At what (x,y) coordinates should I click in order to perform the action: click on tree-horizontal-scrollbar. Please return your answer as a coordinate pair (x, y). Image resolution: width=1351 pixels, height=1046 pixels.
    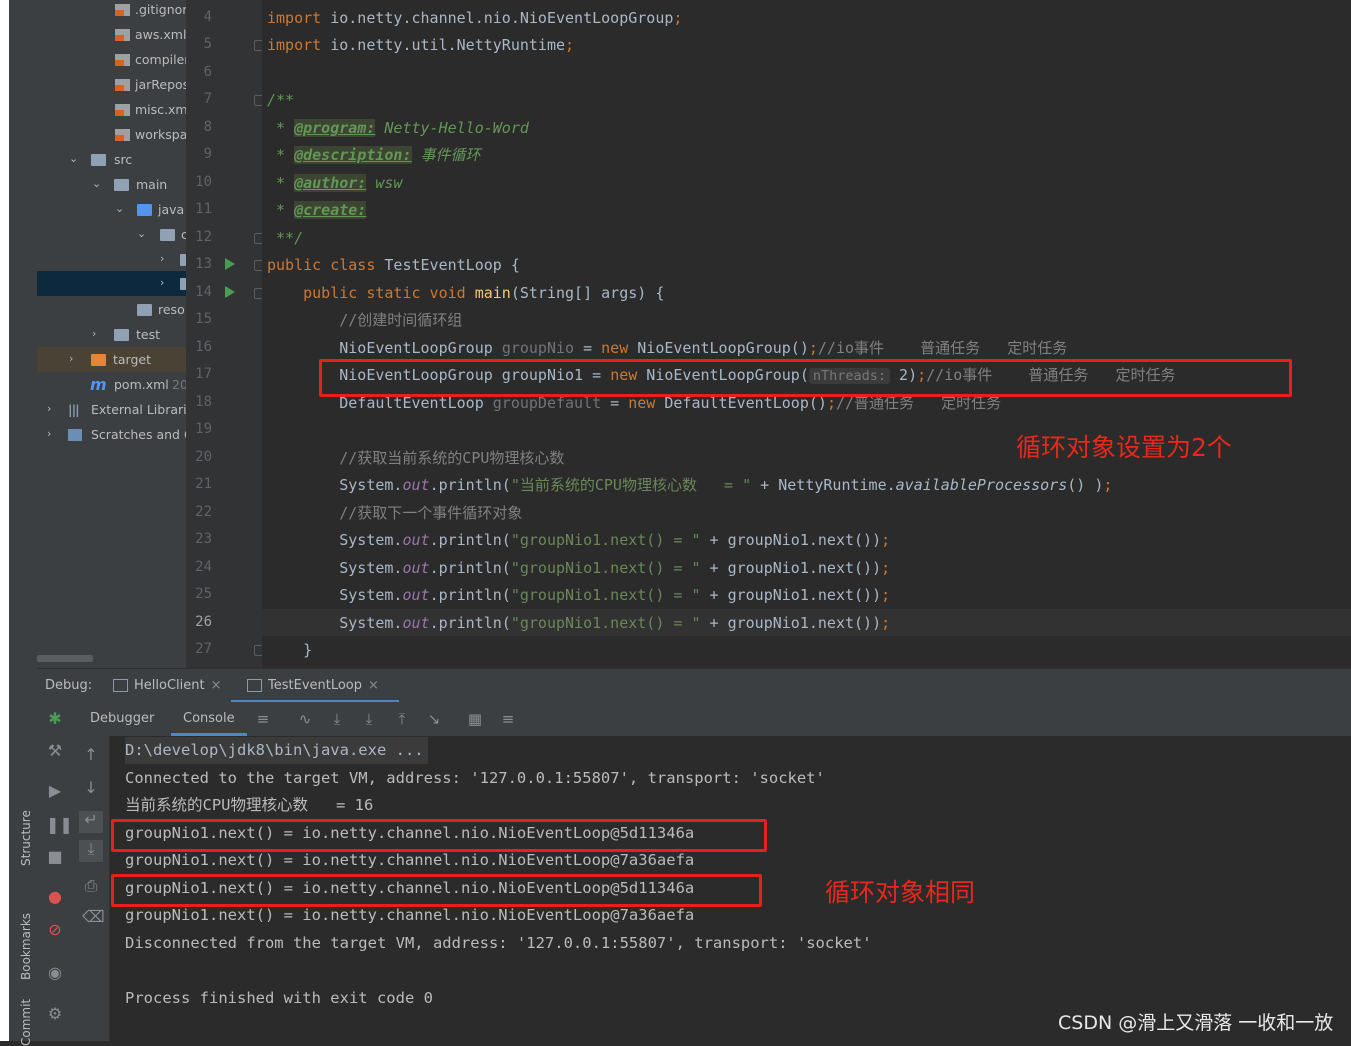
    Looking at the image, I should click on (65, 658).